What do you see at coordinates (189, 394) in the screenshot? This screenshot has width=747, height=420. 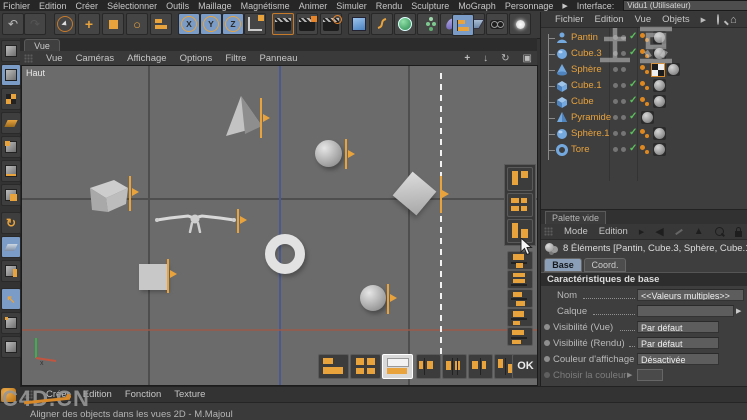 I see `mat-menu-texture: Texture` at bounding box center [189, 394].